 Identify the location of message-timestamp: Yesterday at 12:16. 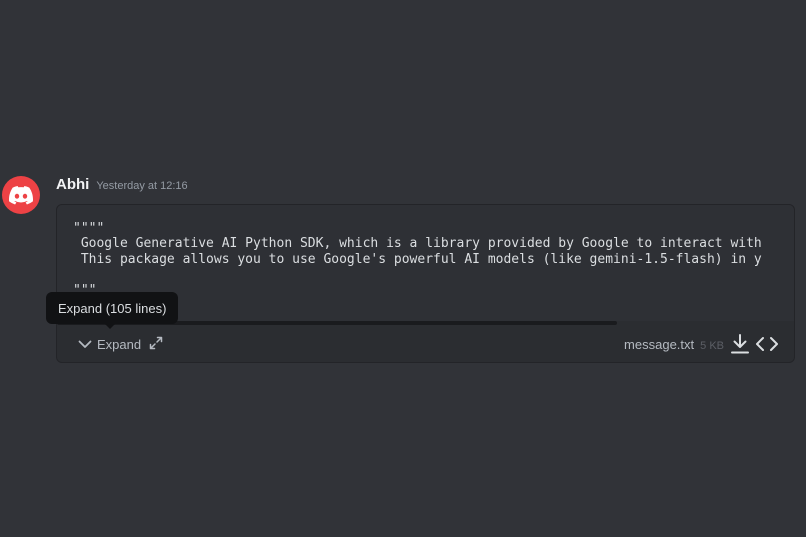
(142, 186).